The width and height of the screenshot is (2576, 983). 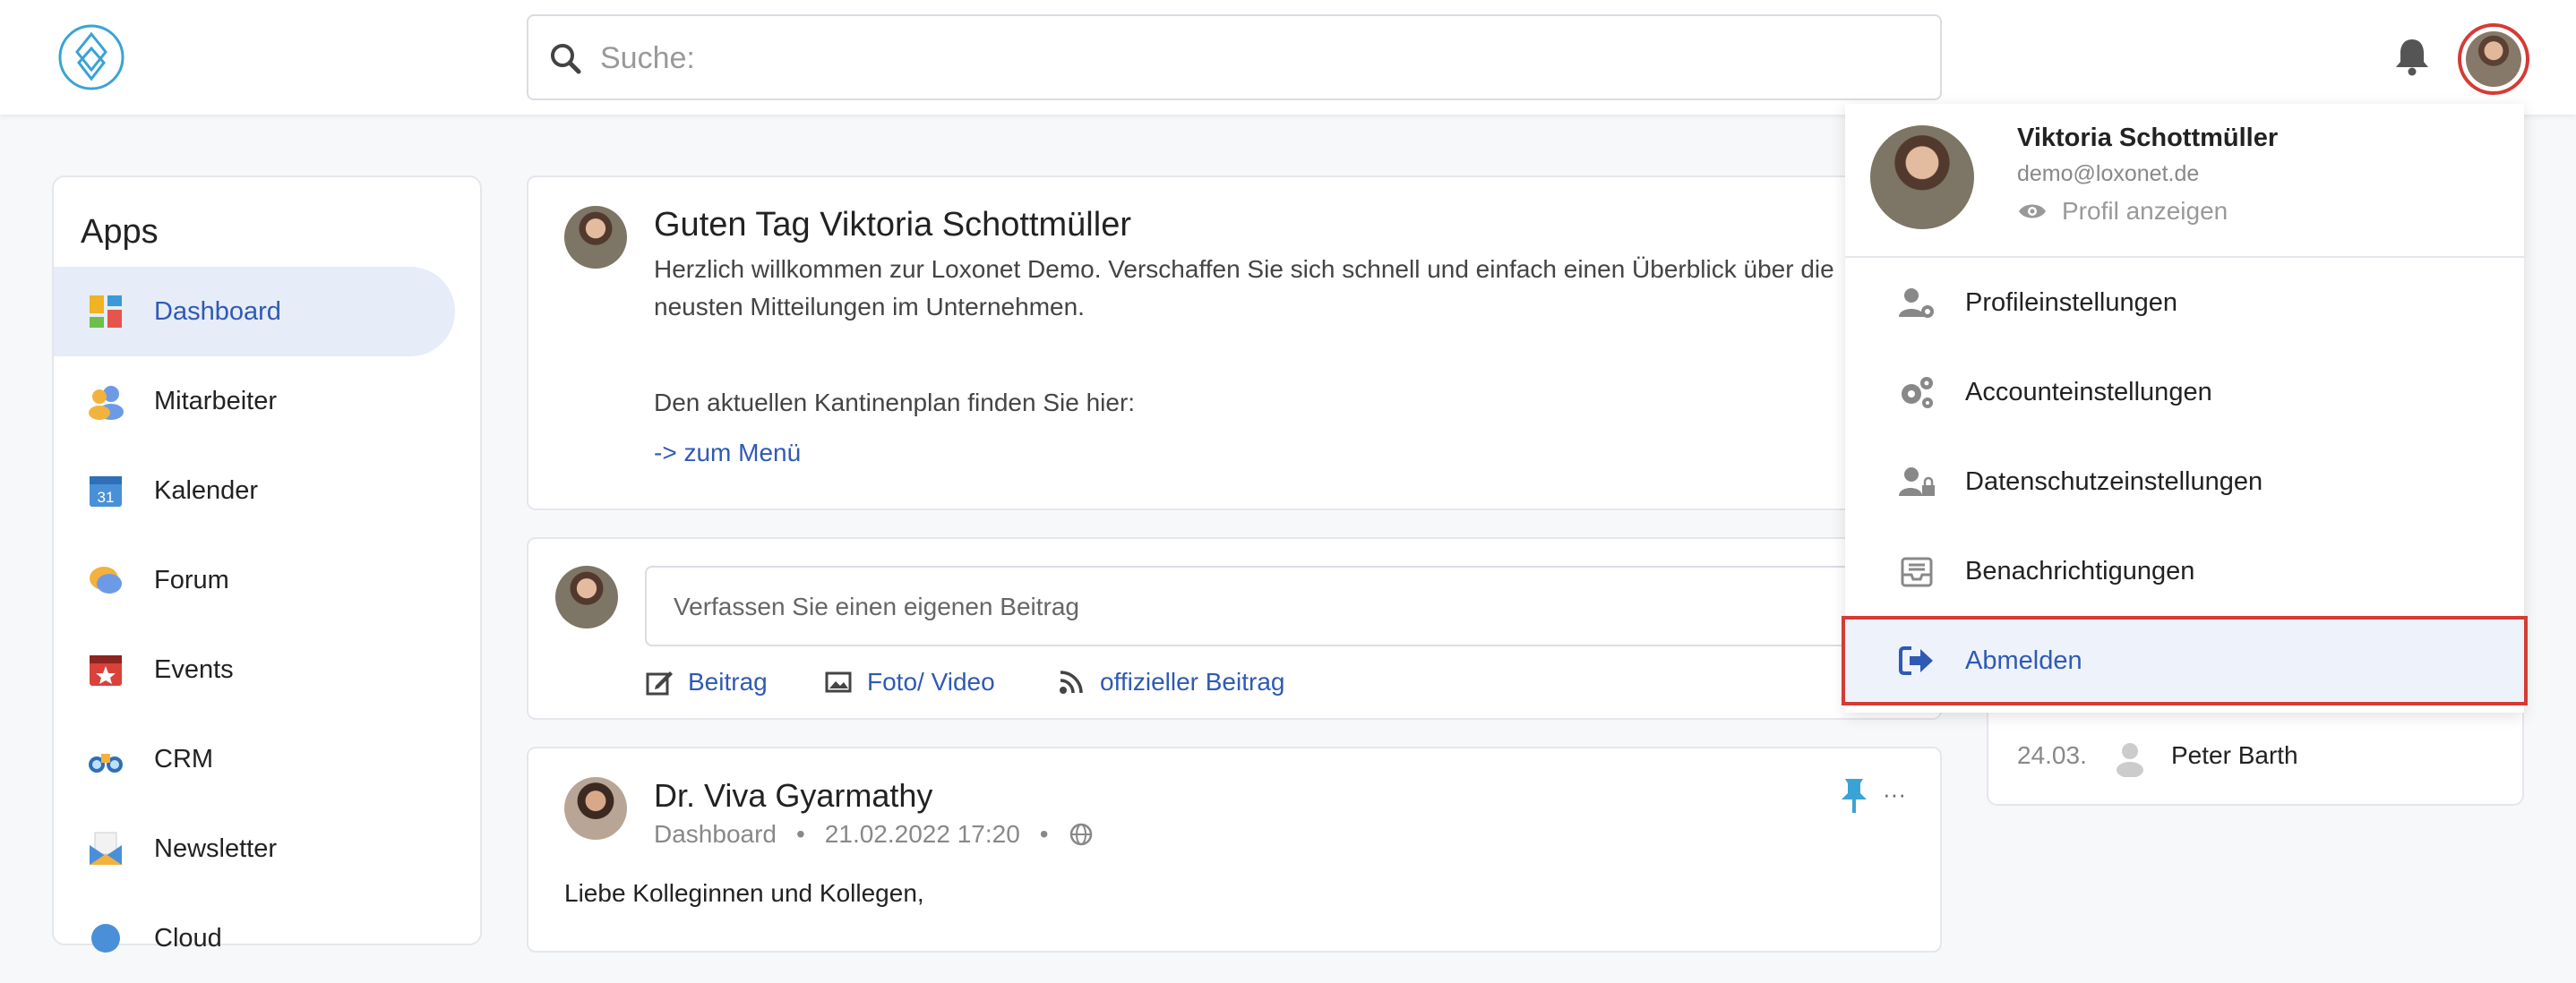 What do you see at coordinates (1917, 392) in the screenshot?
I see `gears-icon` at bounding box center [1917, 392].